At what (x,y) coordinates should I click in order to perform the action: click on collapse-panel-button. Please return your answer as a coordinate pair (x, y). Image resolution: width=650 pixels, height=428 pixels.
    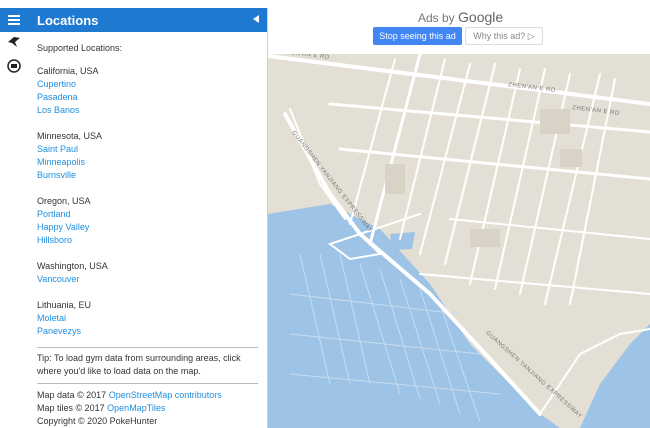
    Looking at the image, I should click on (256, 20).